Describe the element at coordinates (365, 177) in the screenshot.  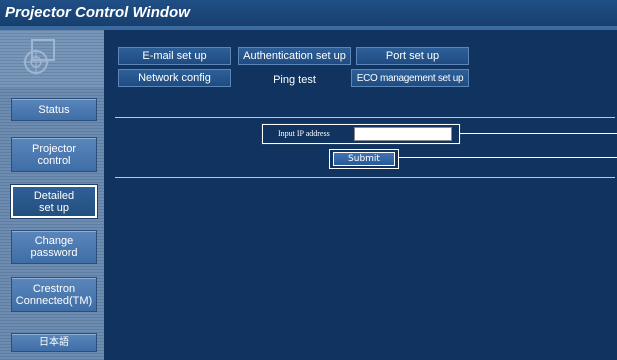
I see `section-divider-bottom` at that location.